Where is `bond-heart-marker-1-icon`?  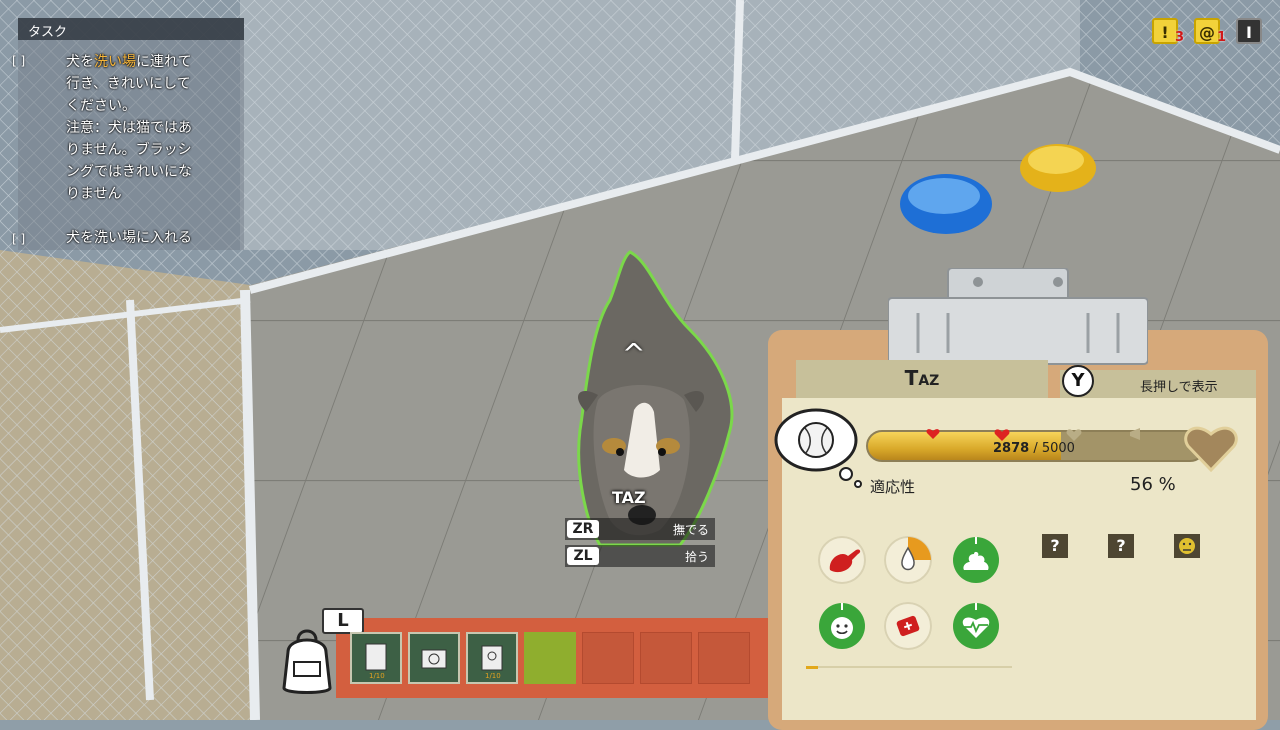
bond-heart-marker-1-icon is located at coordinates (933, 434).